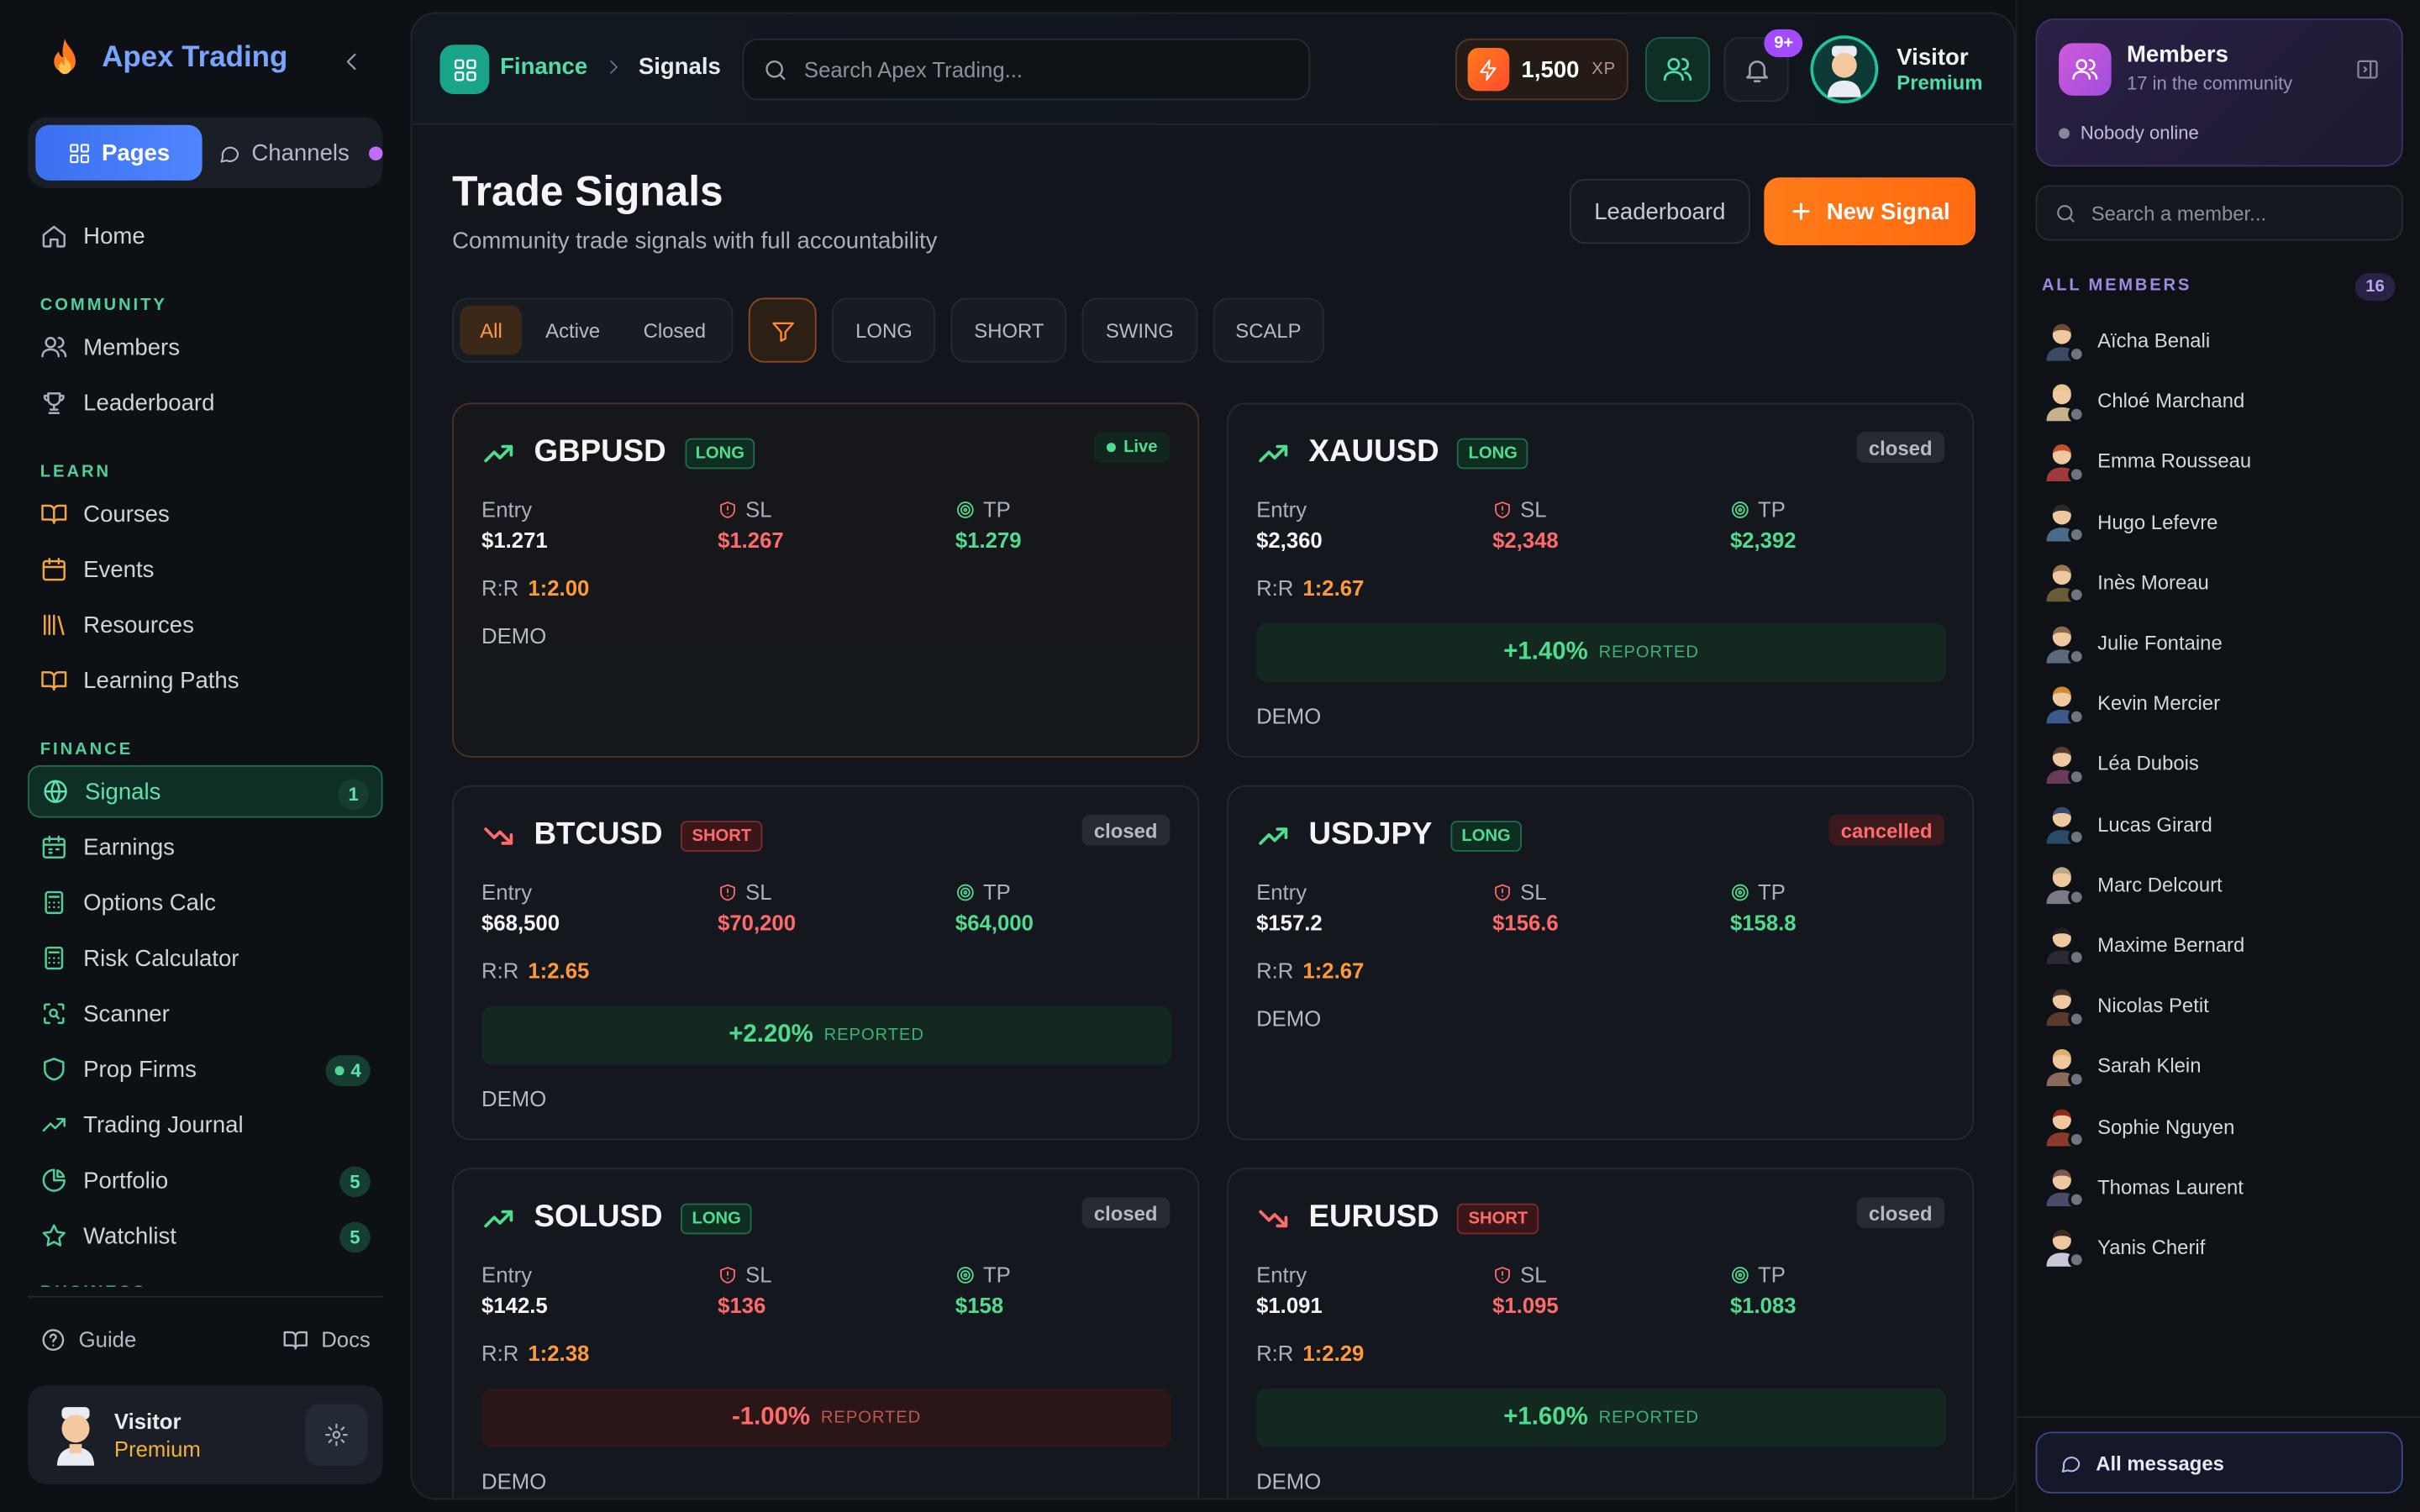 The width and height of the screenshot is (2420, 1512). I want to click on sidebar-item-label: Courses, so click(127, 514).